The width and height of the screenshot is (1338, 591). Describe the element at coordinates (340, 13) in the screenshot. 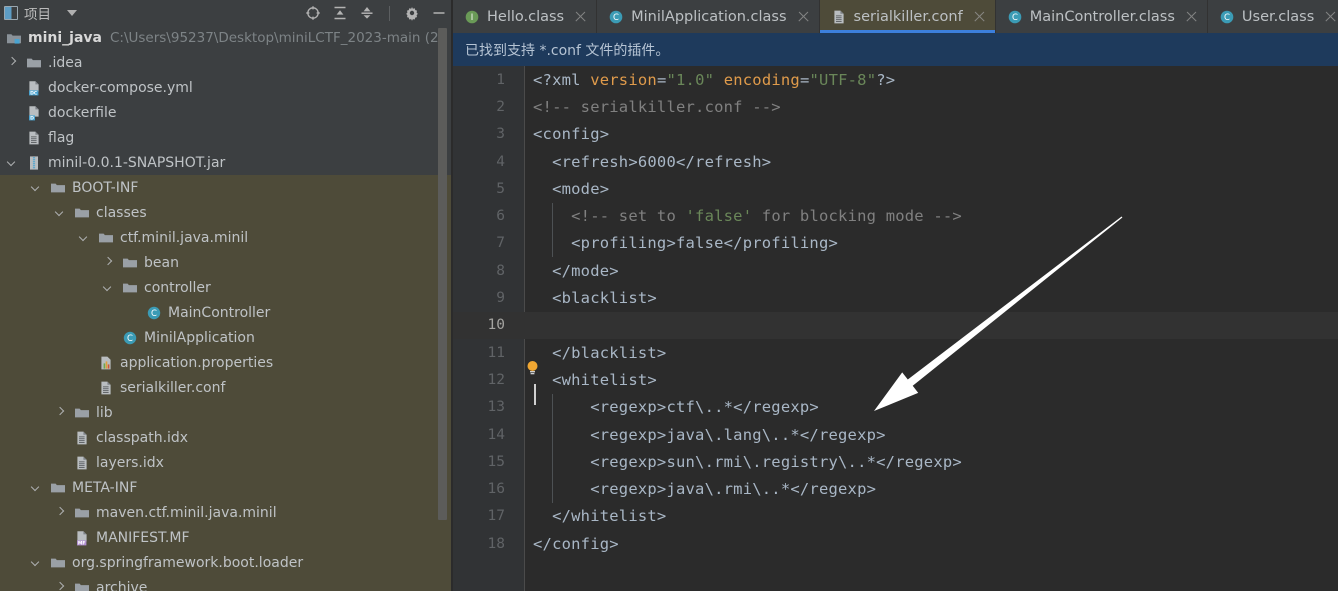

I see `expand-all-icon` at that location.